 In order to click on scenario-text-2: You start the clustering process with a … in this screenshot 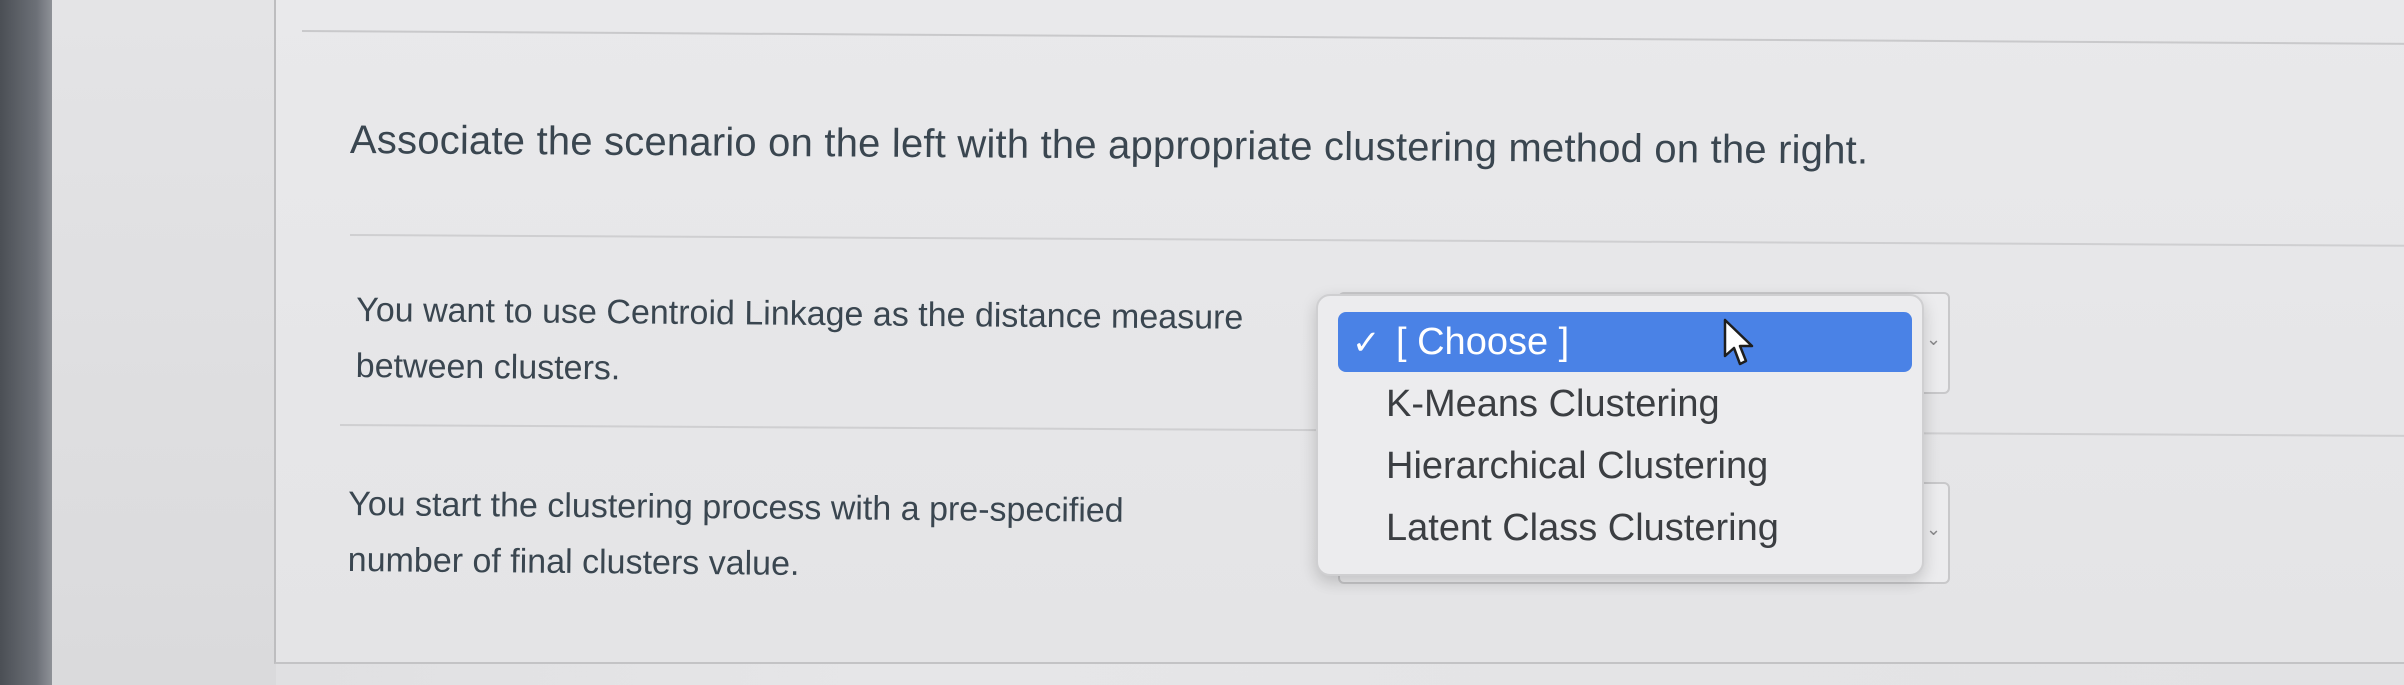, I will do `click(735, 534)`.